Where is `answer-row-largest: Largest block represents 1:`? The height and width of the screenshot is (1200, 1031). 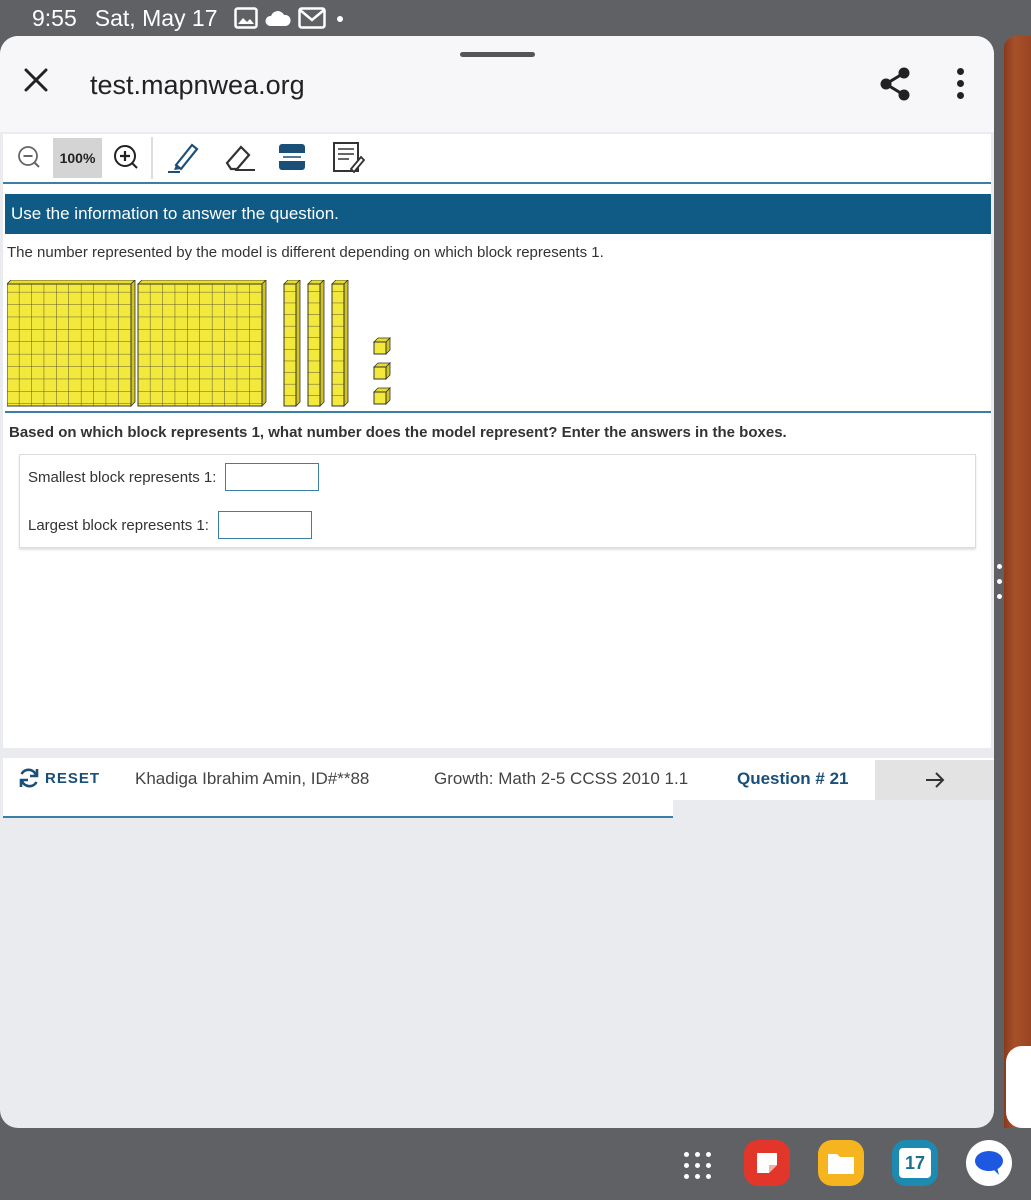 answer-row-largest: Largest block represents 1: is located at coordinates (170, 525).